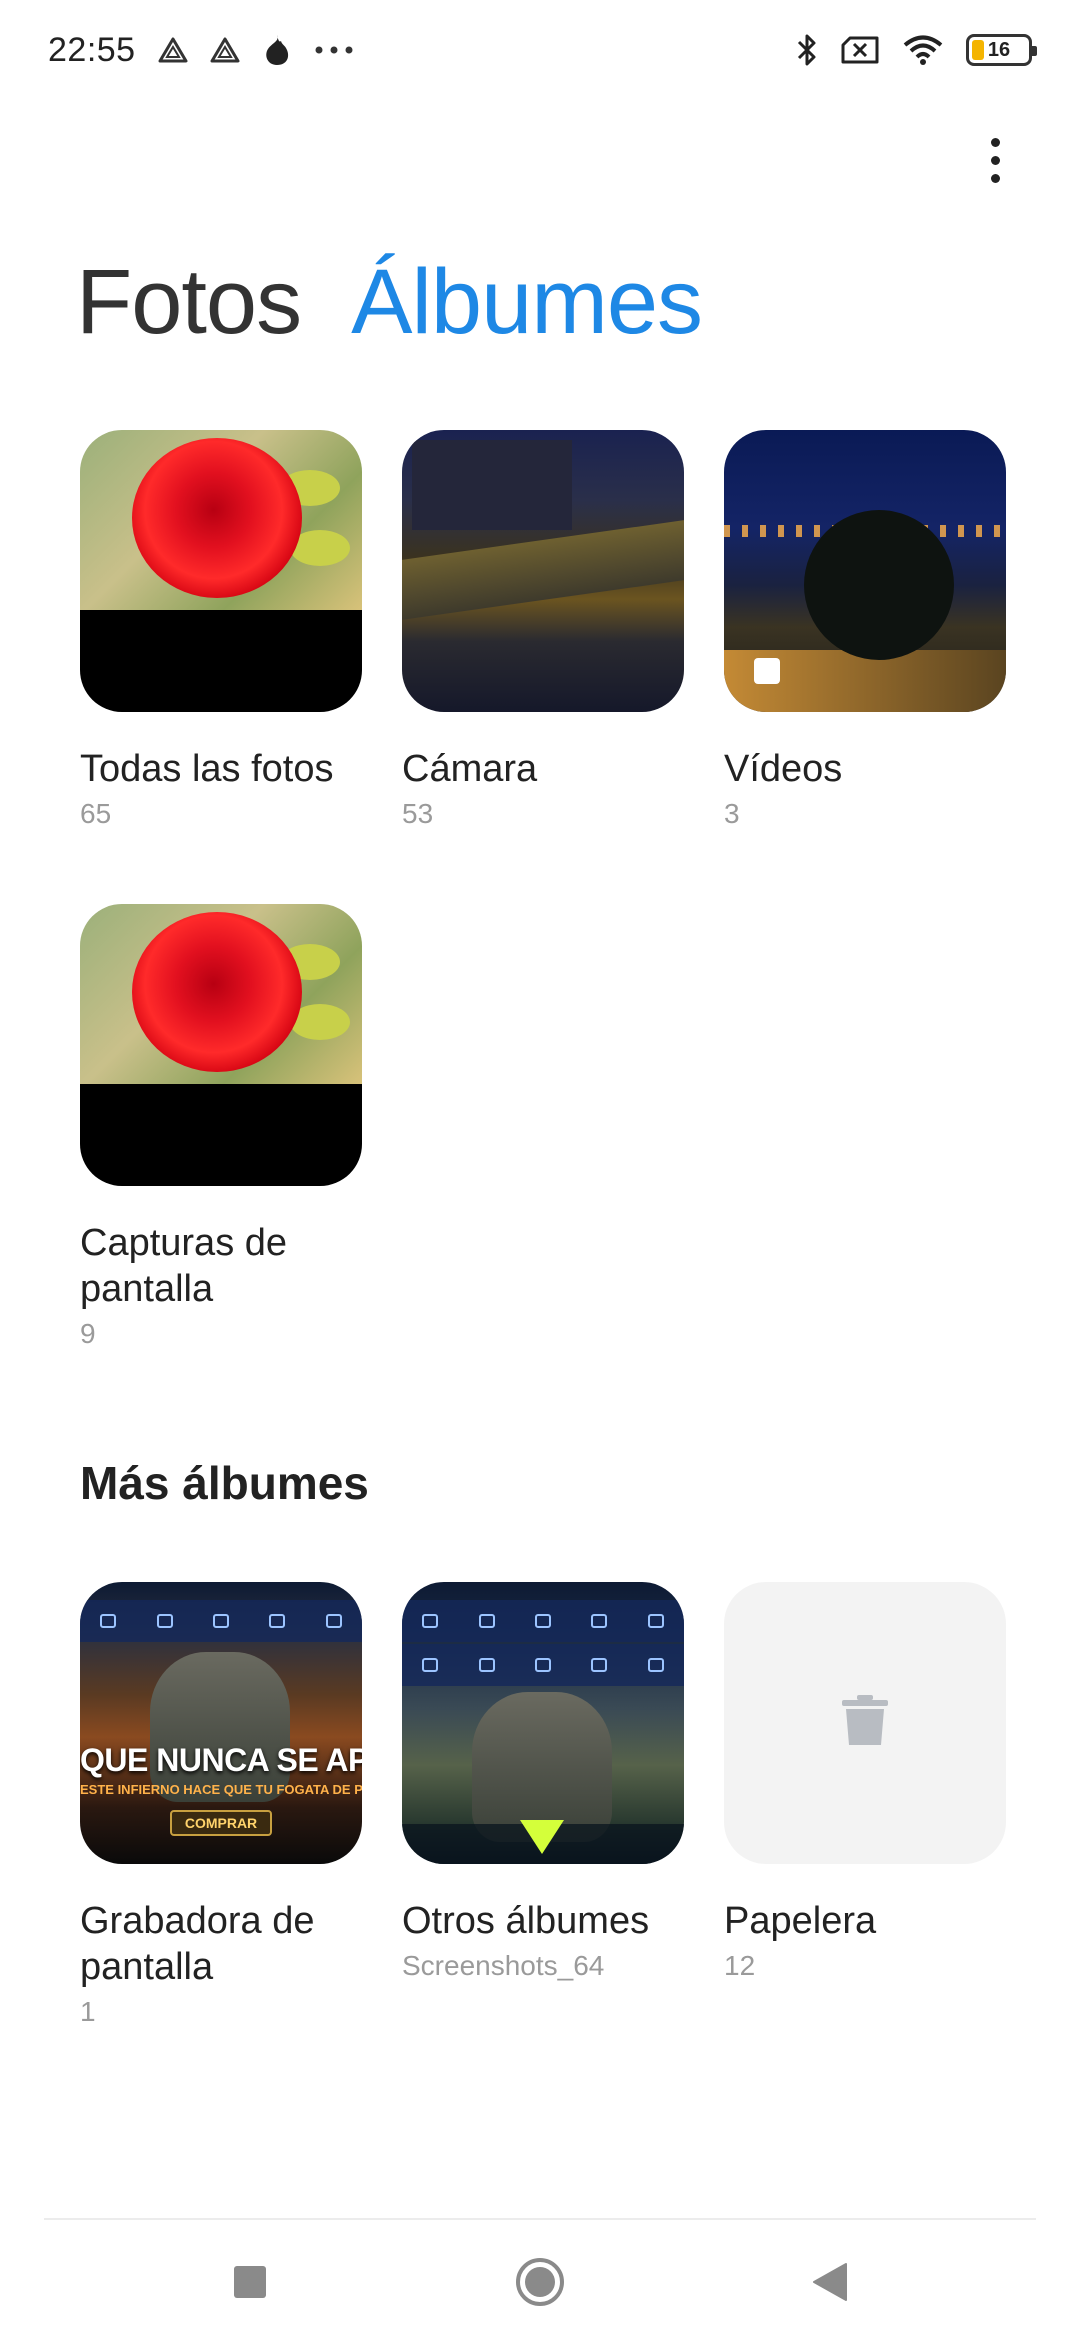  I want to click on album-otros-albumes: Otros álbumes Screenshots_64, so click(543, 1805).